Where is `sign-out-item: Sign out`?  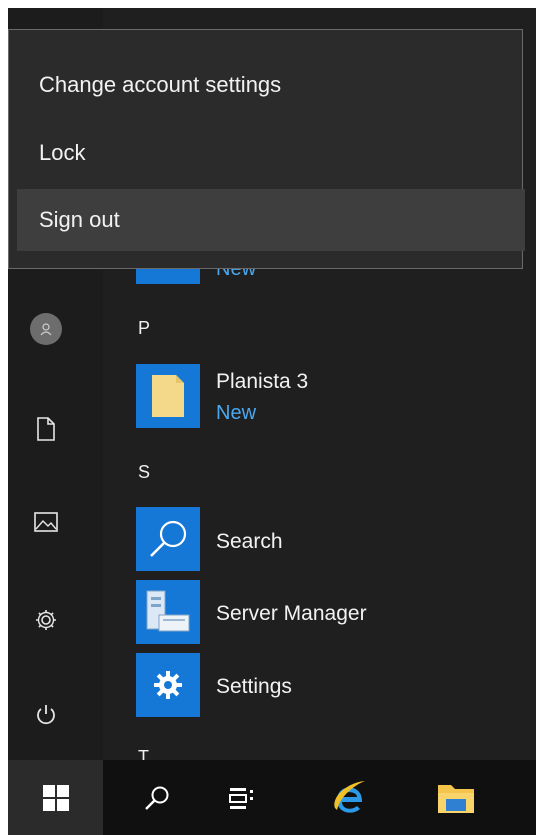
sign-out-item: Sign out is located at coordinates (271, 220).